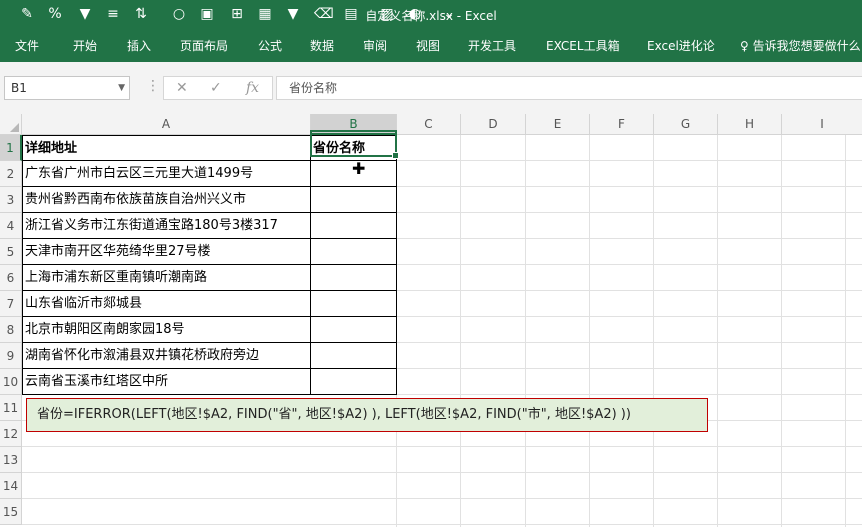  I want to click on row-header-4: 4, so click(11, 226).